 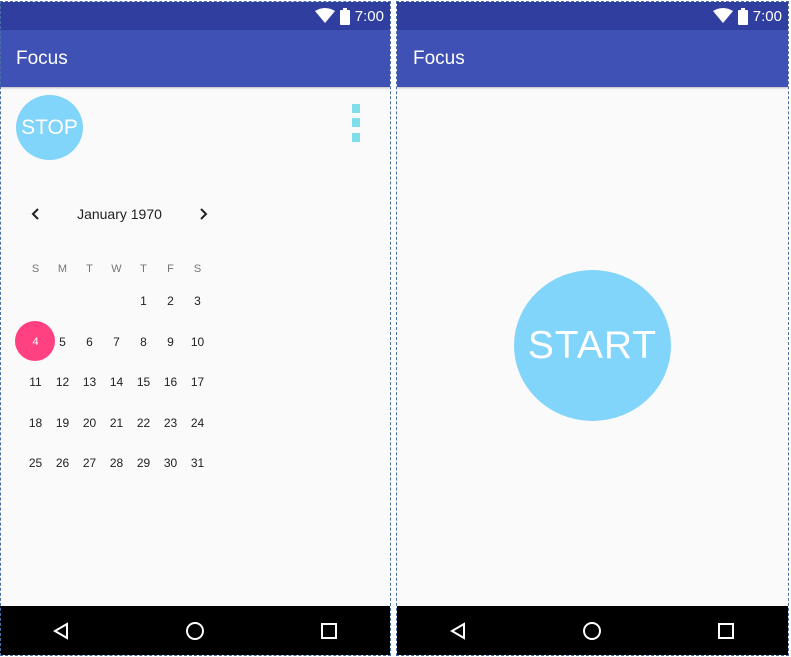 What do you see at coordinates (170, 269) in the screenshot?
I see `weekday-label: F` at bounding box center [170, 269].